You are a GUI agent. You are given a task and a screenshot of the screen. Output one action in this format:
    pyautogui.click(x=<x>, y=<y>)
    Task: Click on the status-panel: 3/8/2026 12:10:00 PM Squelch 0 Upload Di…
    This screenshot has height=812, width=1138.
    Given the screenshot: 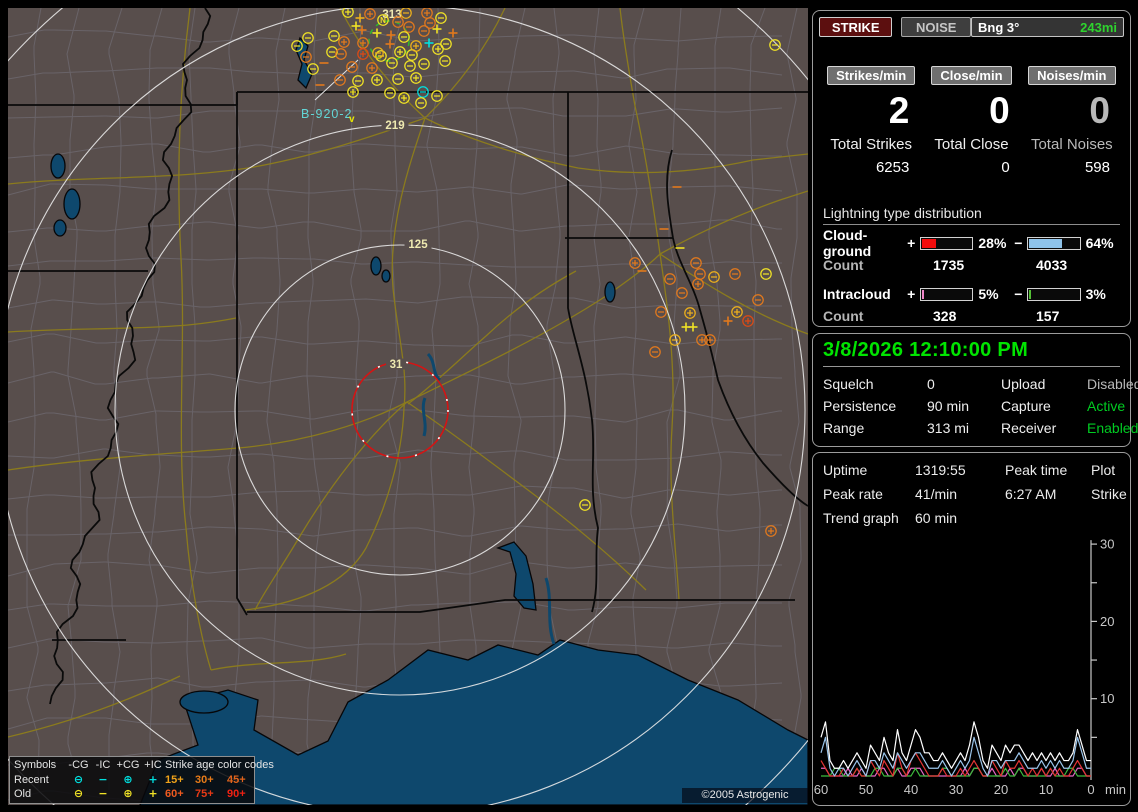 What is the action you would take?
    pyautogui.click(x=975, y=390)
    